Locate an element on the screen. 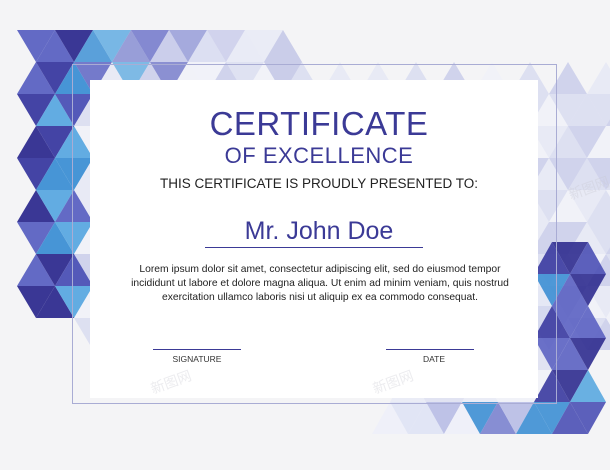 Image resolution: width=610 pixels, height=470 pixels. signature-label: SIGNATURE is located at coordinates (197, 359).